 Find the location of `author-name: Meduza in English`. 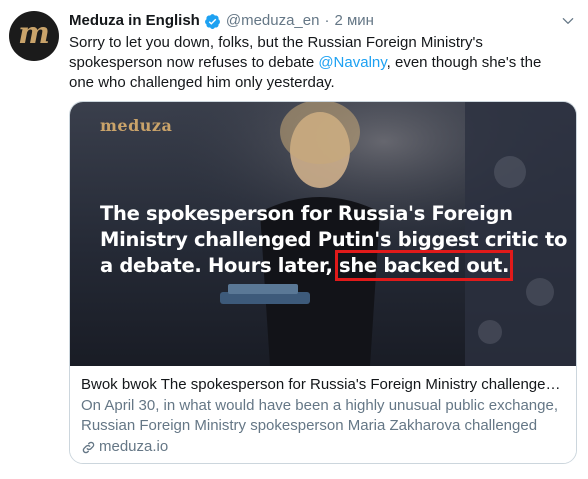

author-name: Meduza in English is located at coordinates (134, 21).